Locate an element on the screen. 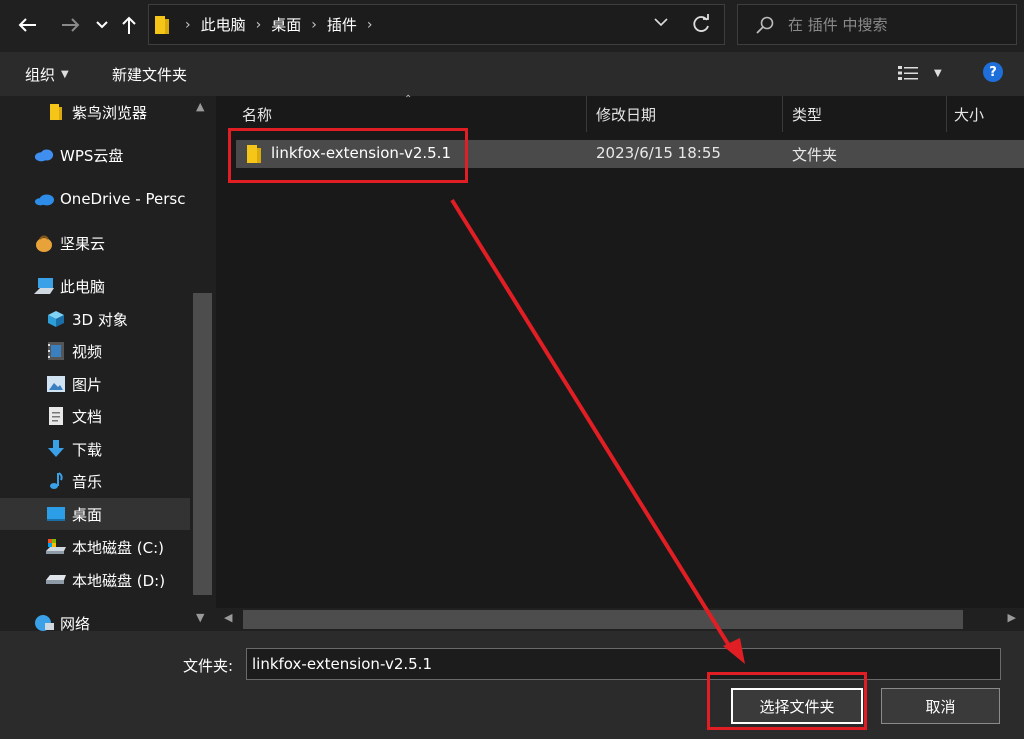  search-placeholder: 在 插件 中搜索 is located at coordinates (838, 25).